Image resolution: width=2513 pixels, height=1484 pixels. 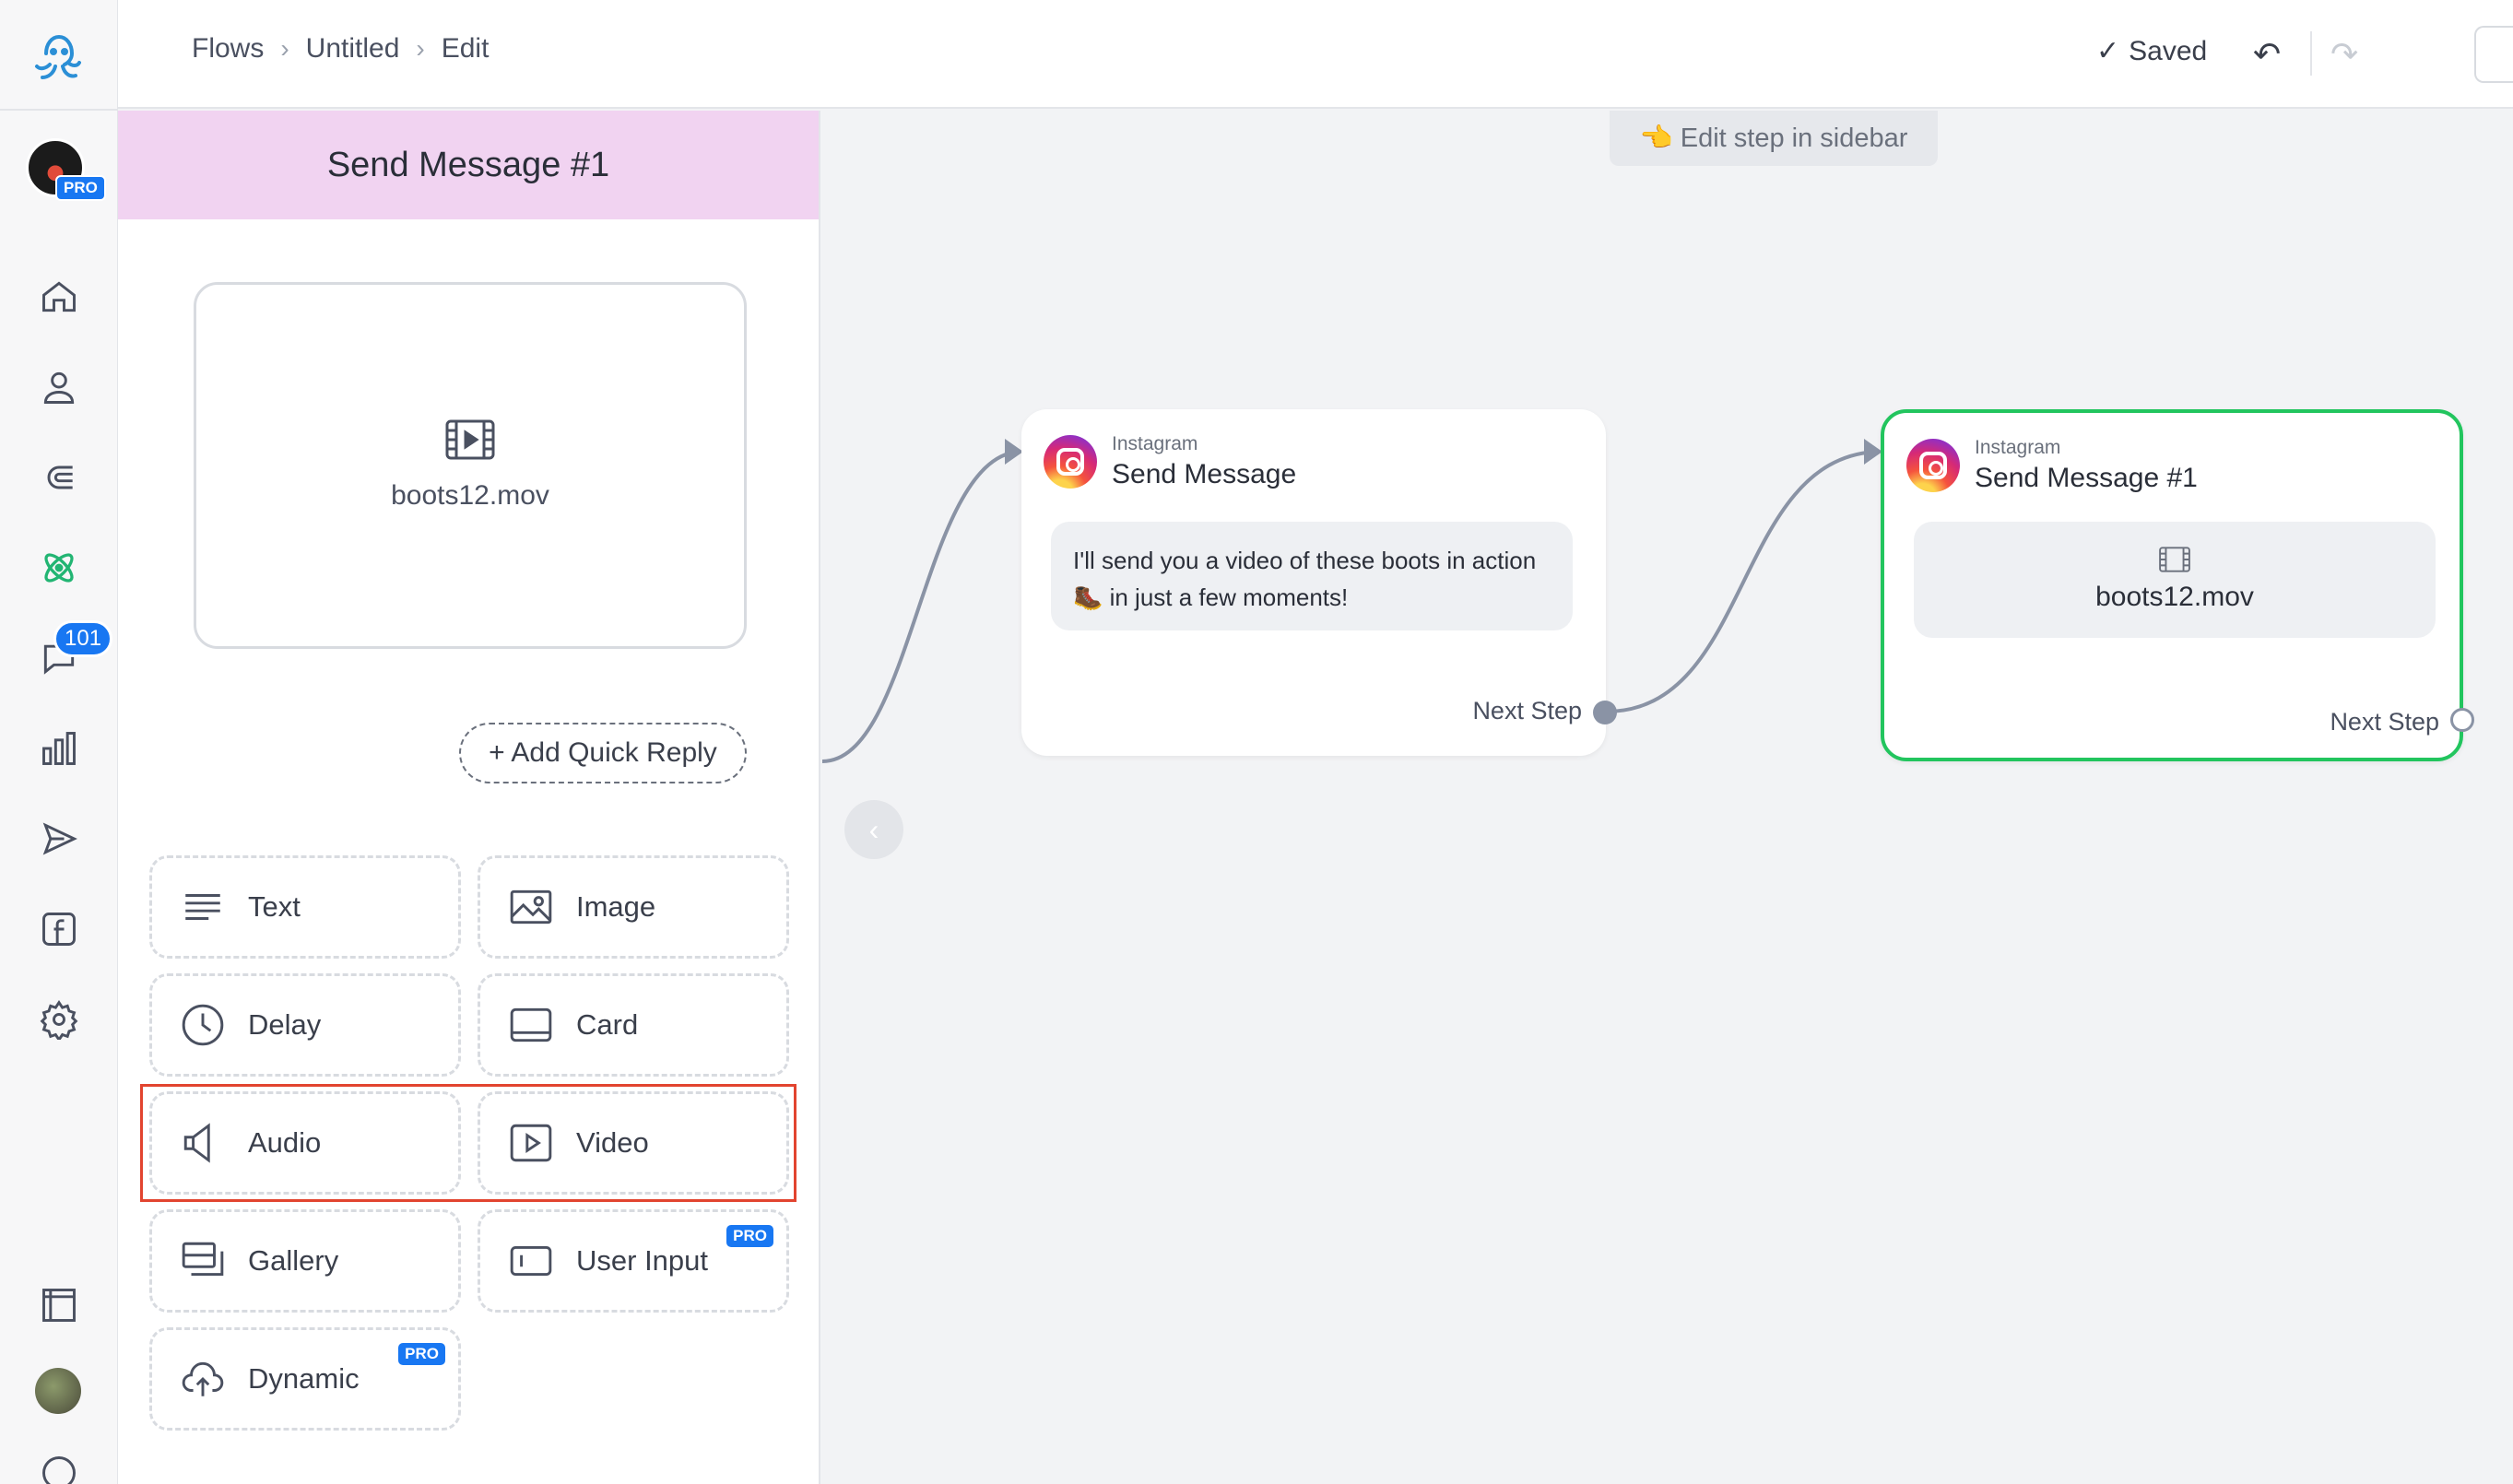 I want to click on user-avatar, so click(x=58, y=1391).